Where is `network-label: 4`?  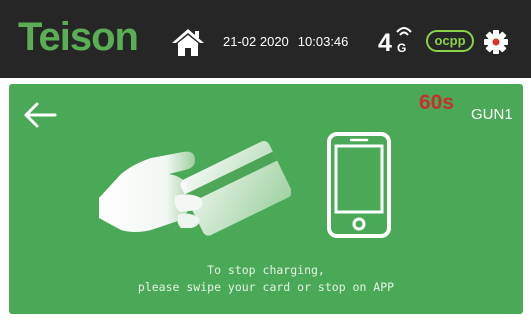
network-label: 4 is located at coordinates (385, 43).